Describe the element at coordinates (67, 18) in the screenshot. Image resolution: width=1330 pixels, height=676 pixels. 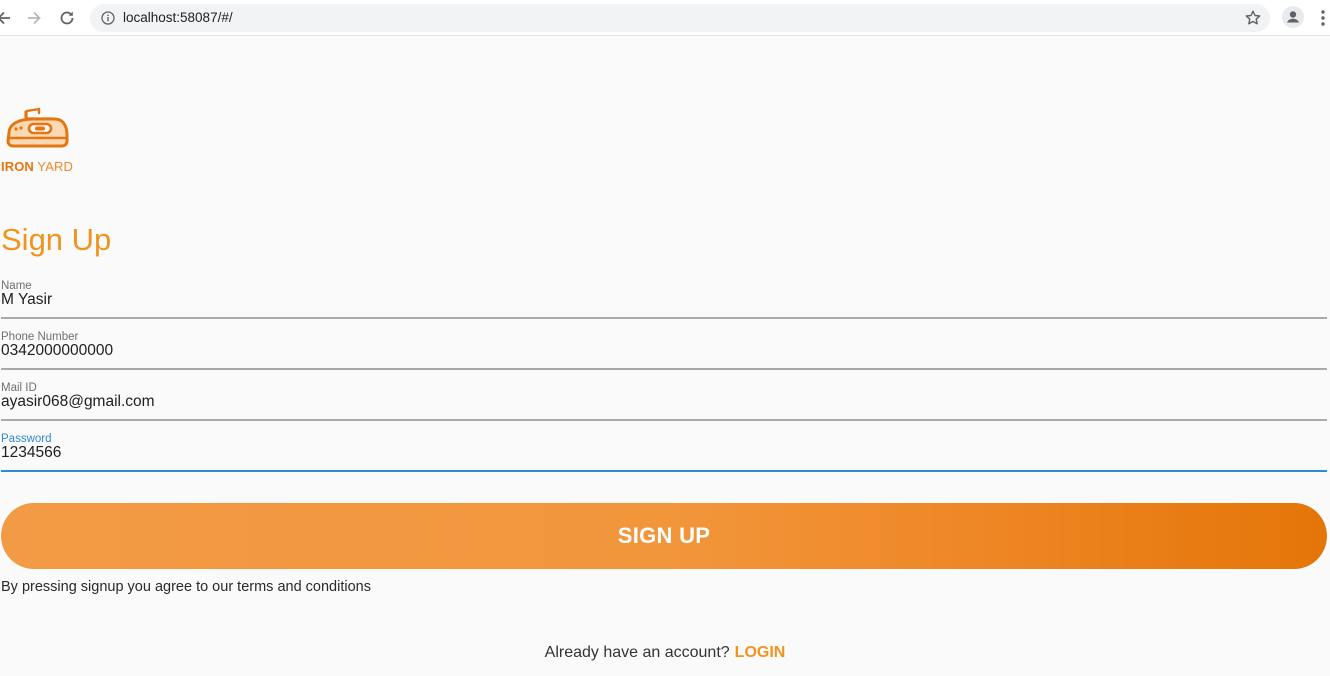
I see `reload-icon` at that location.